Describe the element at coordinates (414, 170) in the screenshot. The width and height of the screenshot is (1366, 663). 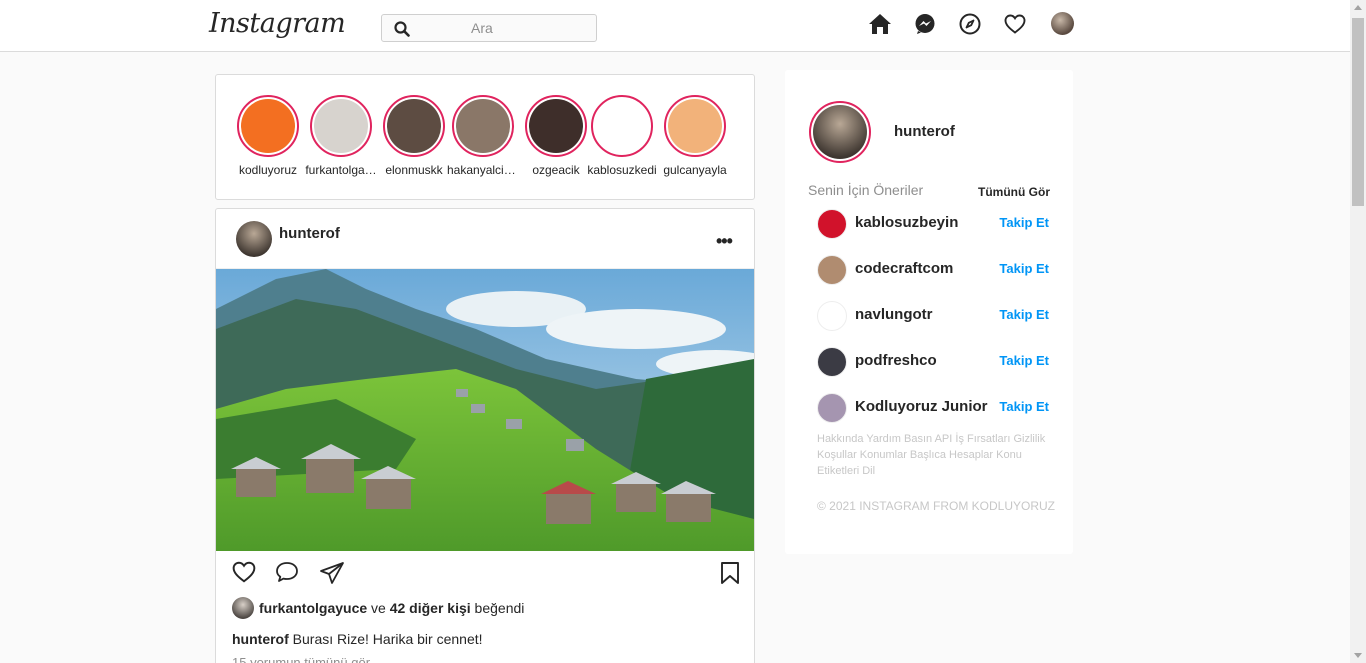
I see `story-username: elonmuskk` at that location.